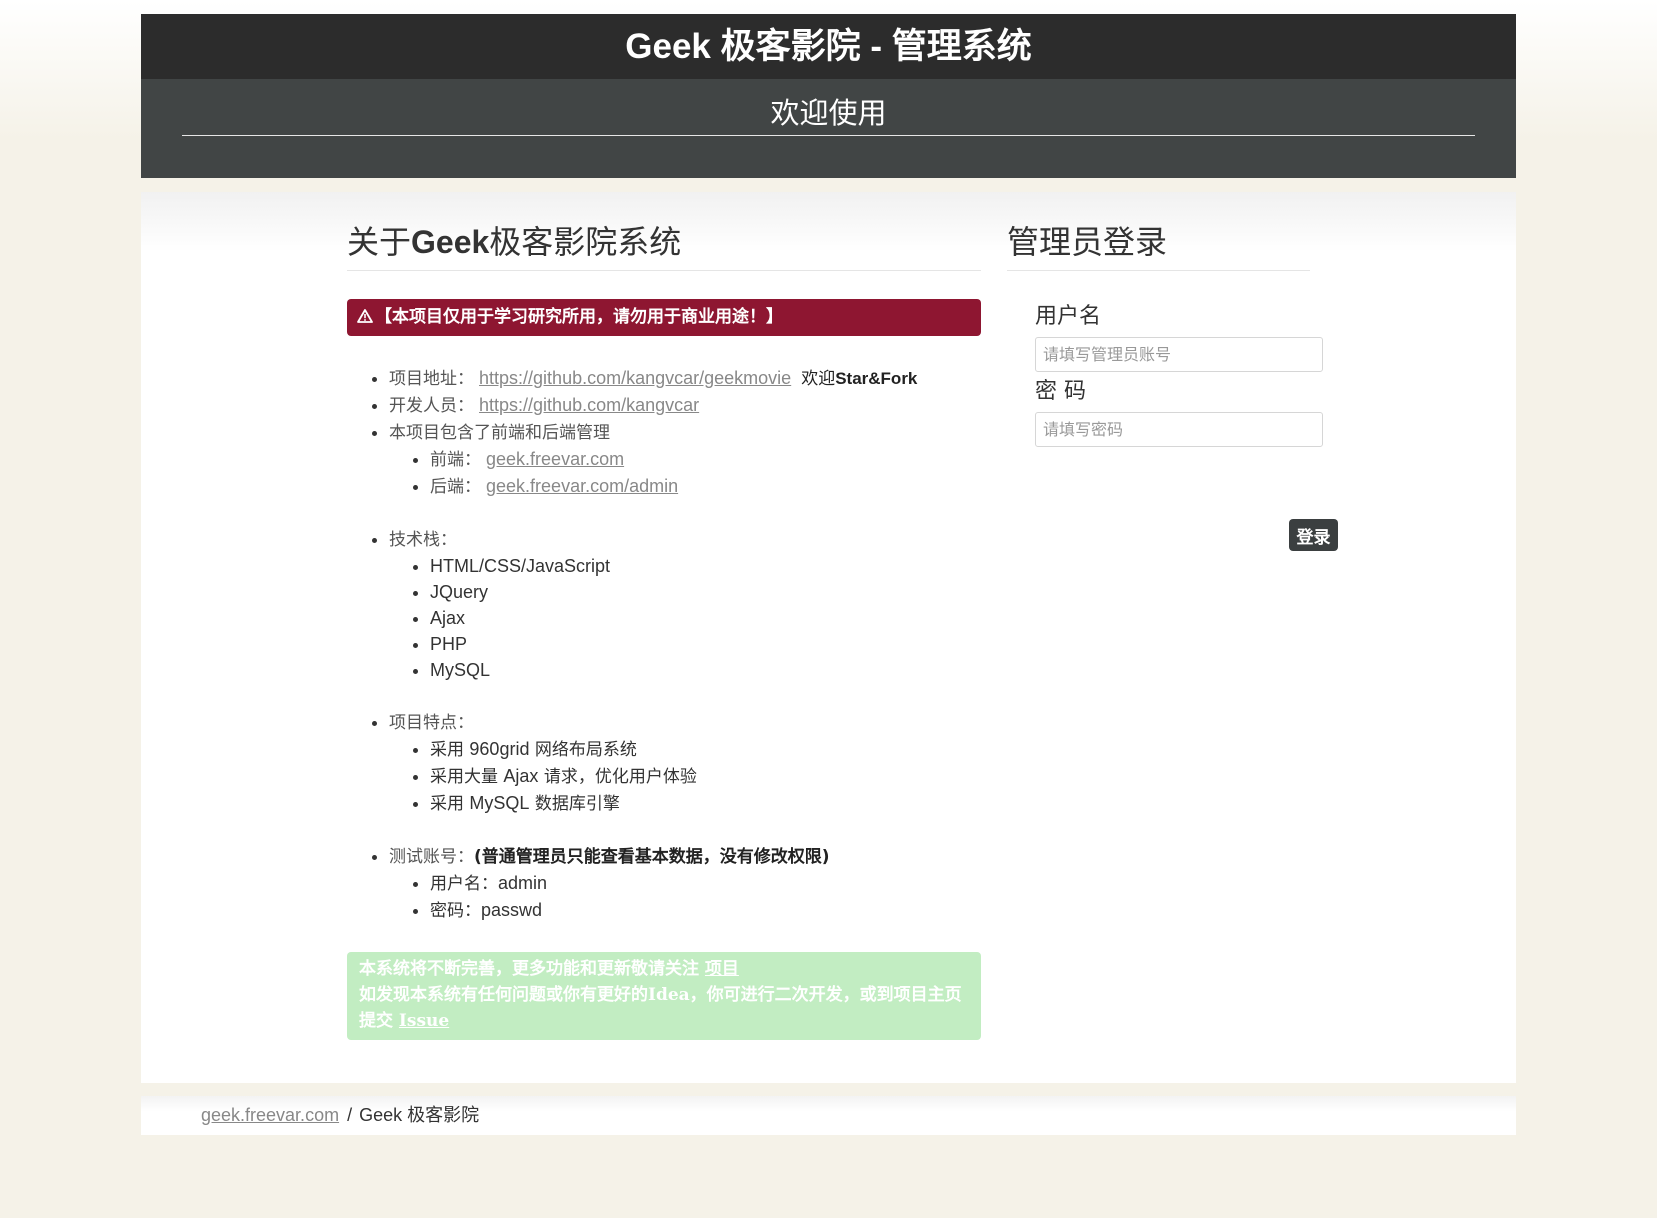  What do you see at coordinates (705, 644) in the screenshot?
I see `stack-item: PHP` at bounding box center [705, 644].